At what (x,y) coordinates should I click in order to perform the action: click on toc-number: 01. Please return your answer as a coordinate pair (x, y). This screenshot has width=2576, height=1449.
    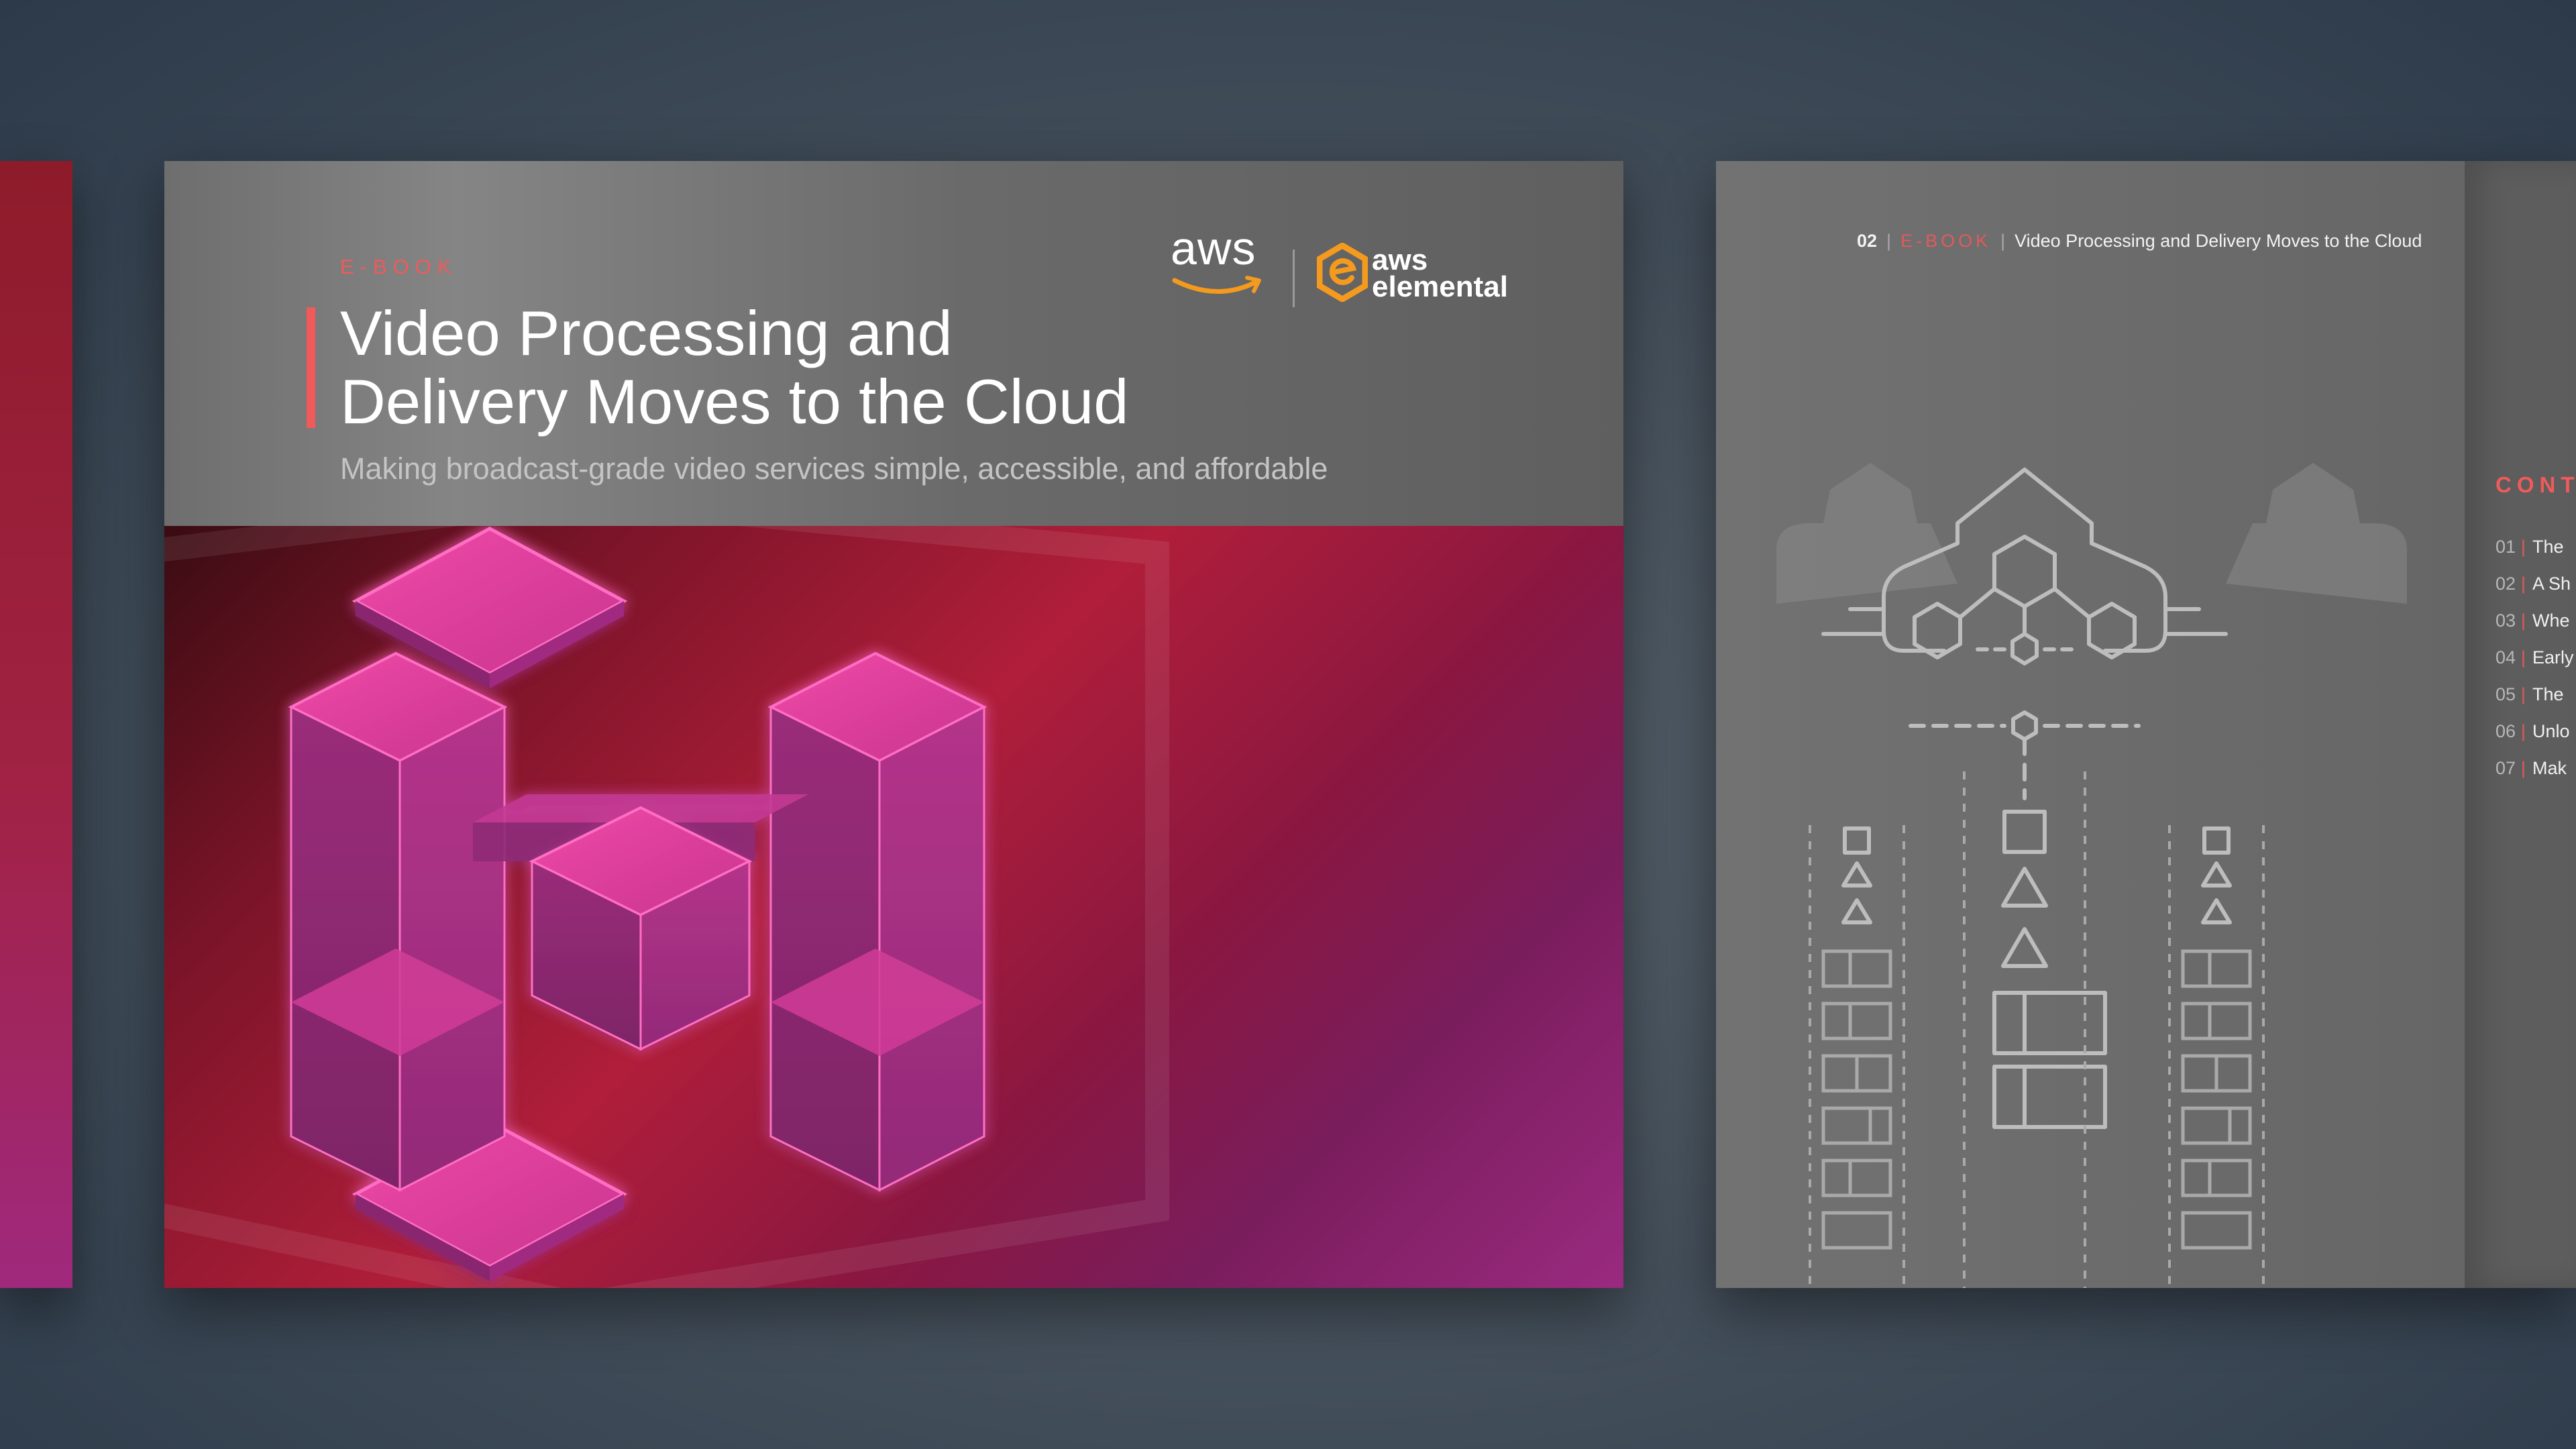
    Looking at the image, I should click on (2506, 547).